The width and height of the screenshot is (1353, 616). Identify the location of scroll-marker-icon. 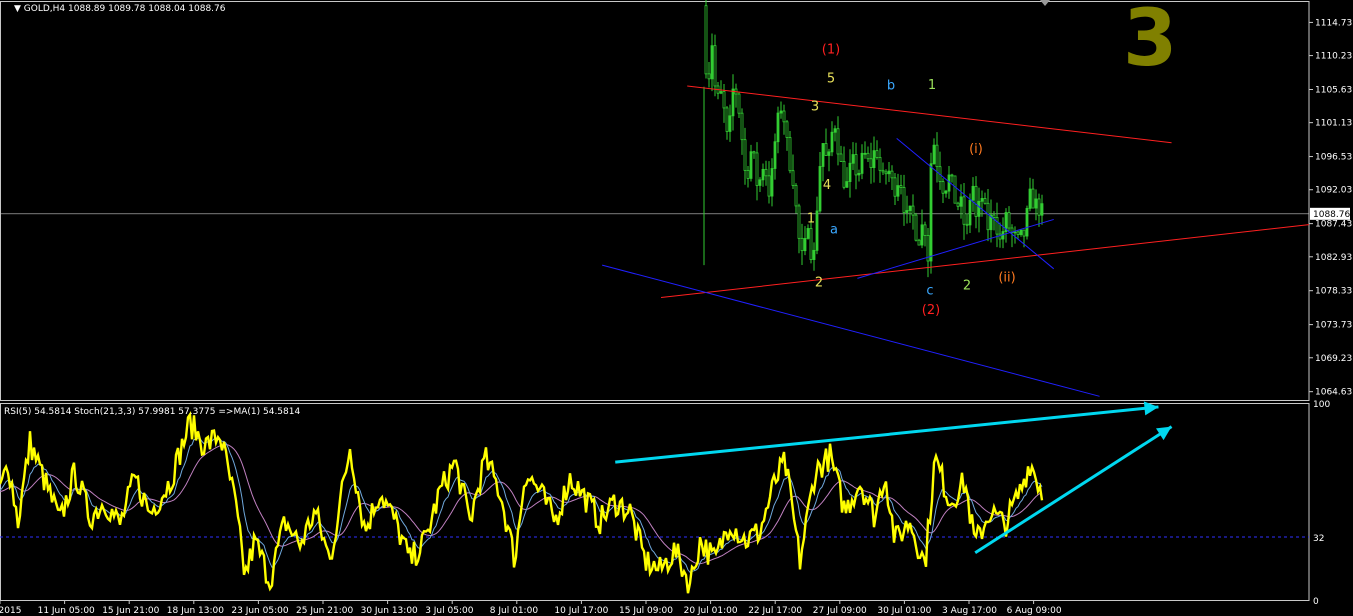
(1045, 3).